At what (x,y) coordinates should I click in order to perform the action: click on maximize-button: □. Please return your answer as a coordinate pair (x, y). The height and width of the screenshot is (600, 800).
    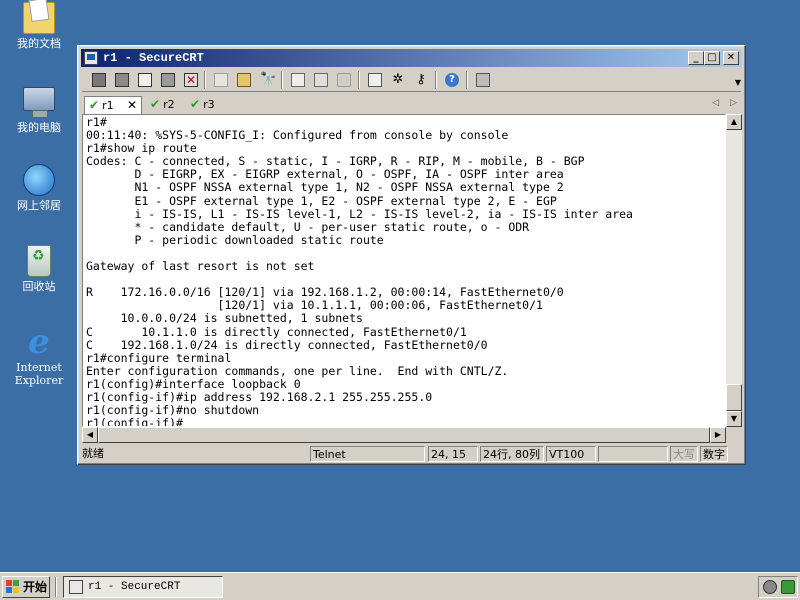
    Looking at the image, I should click on (712, 58).